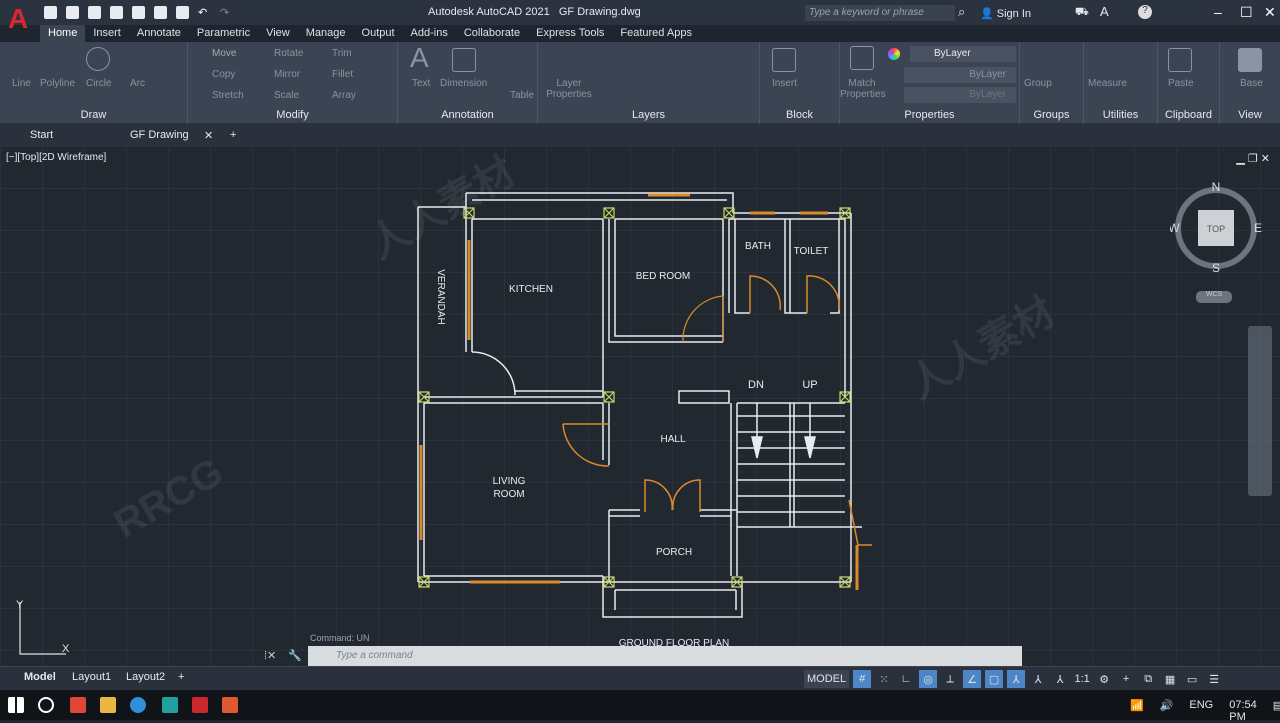 The image size is (1280, 723). What do you see at coordinates (1216, 228) in the screenshot?
I see `viewcube: TOP N S E W` at bounding box center [1216, 228].